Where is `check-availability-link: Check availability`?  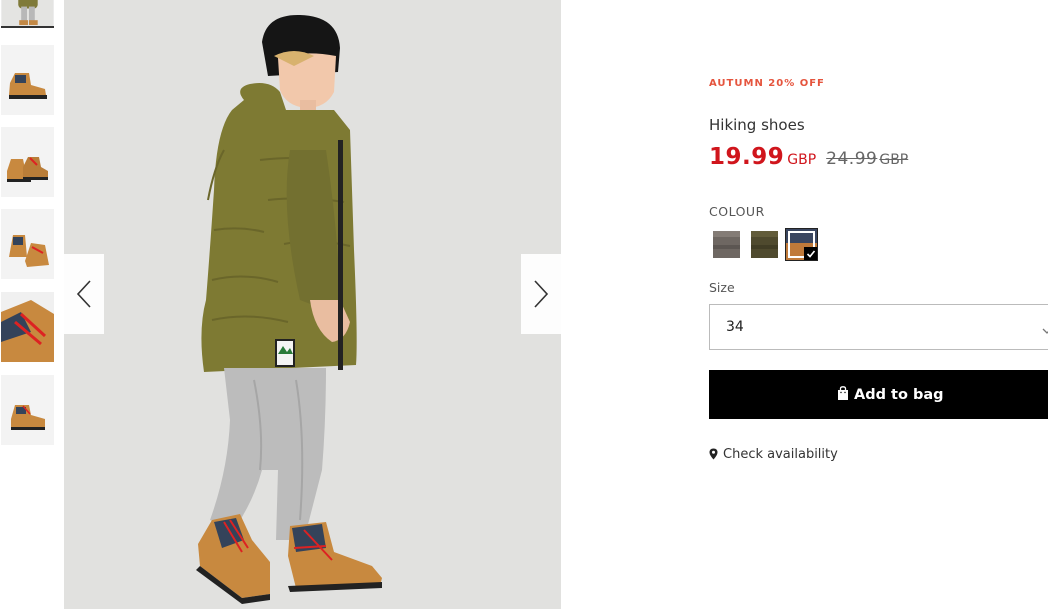 check-availability-link: Check availability is located at coordinates (773, 454).